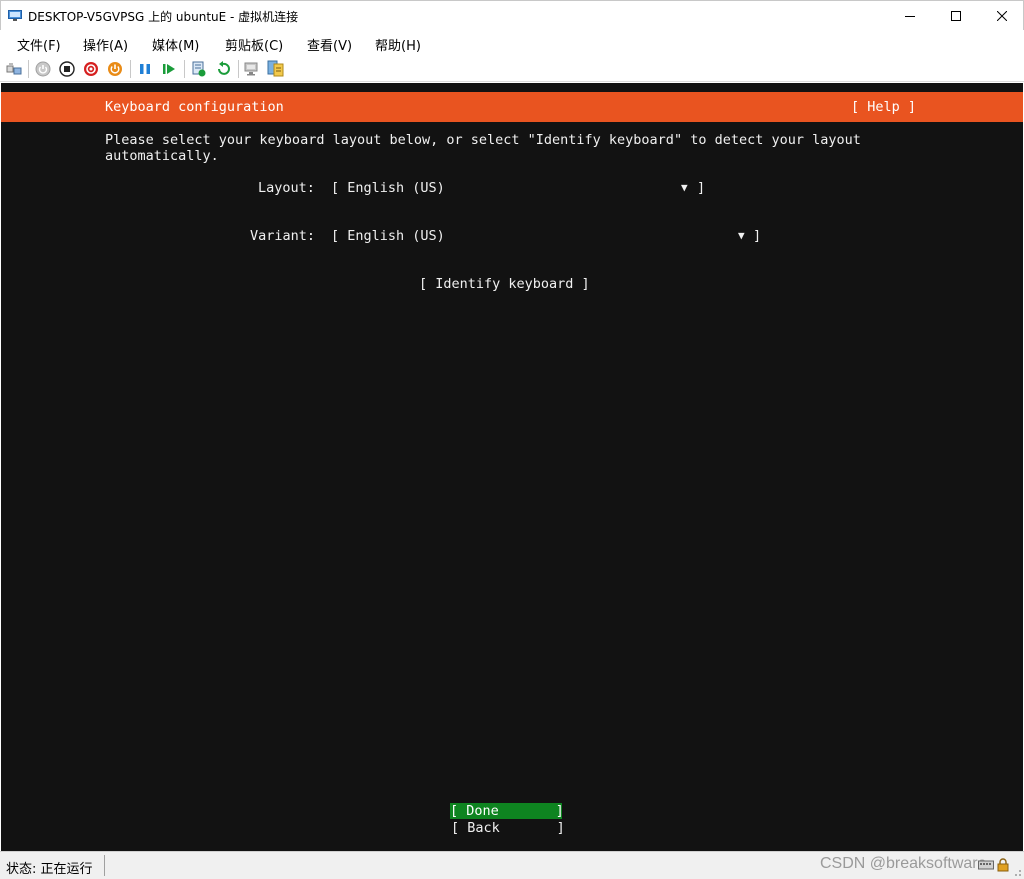  I want to click on status-tray, so click(994, 865).